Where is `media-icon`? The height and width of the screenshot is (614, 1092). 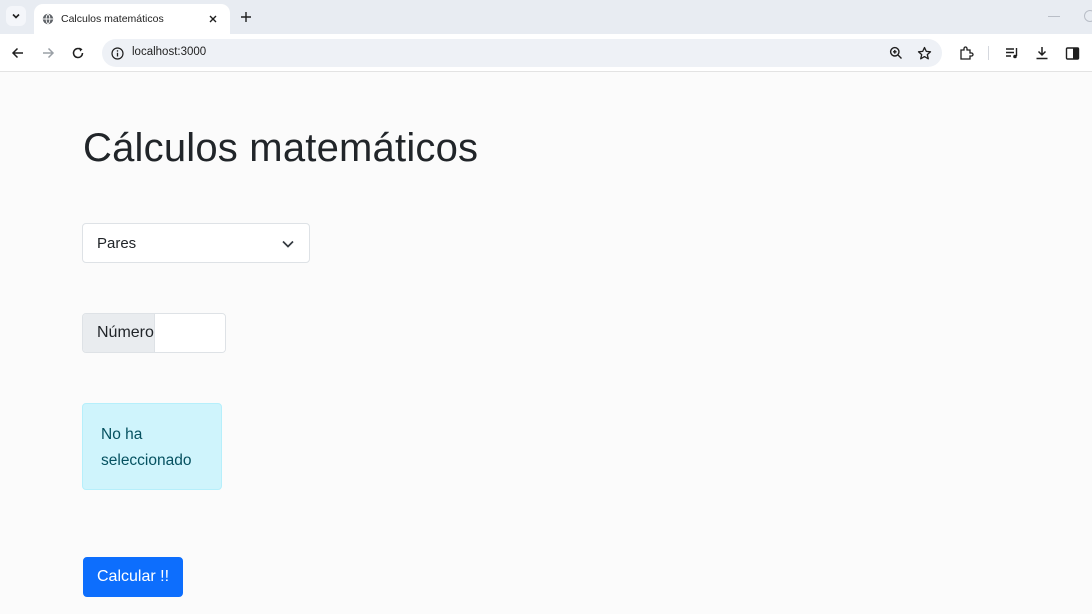 media-icon is located at coordinates (1012, 53).